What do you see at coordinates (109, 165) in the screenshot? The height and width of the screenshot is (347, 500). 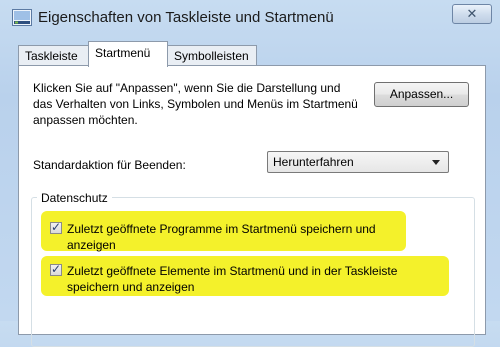 I see `shutdown-action-label: Standardaktion für Beenden:` at bounding box center [109, 165].